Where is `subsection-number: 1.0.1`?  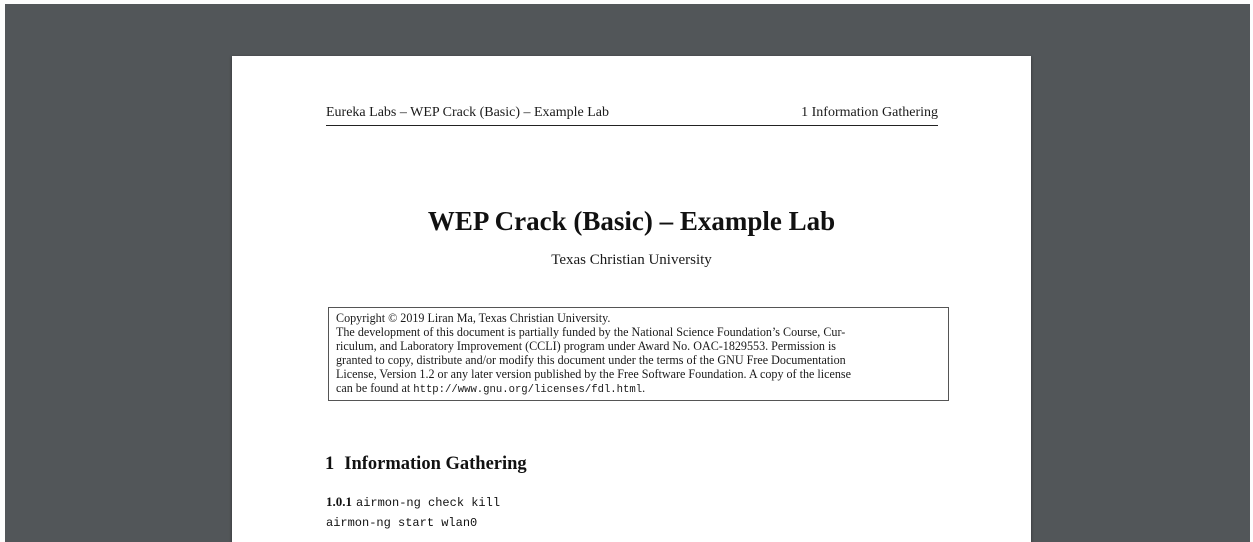
subsection-number: 1.0.1 is located at coordinates (339, 501).